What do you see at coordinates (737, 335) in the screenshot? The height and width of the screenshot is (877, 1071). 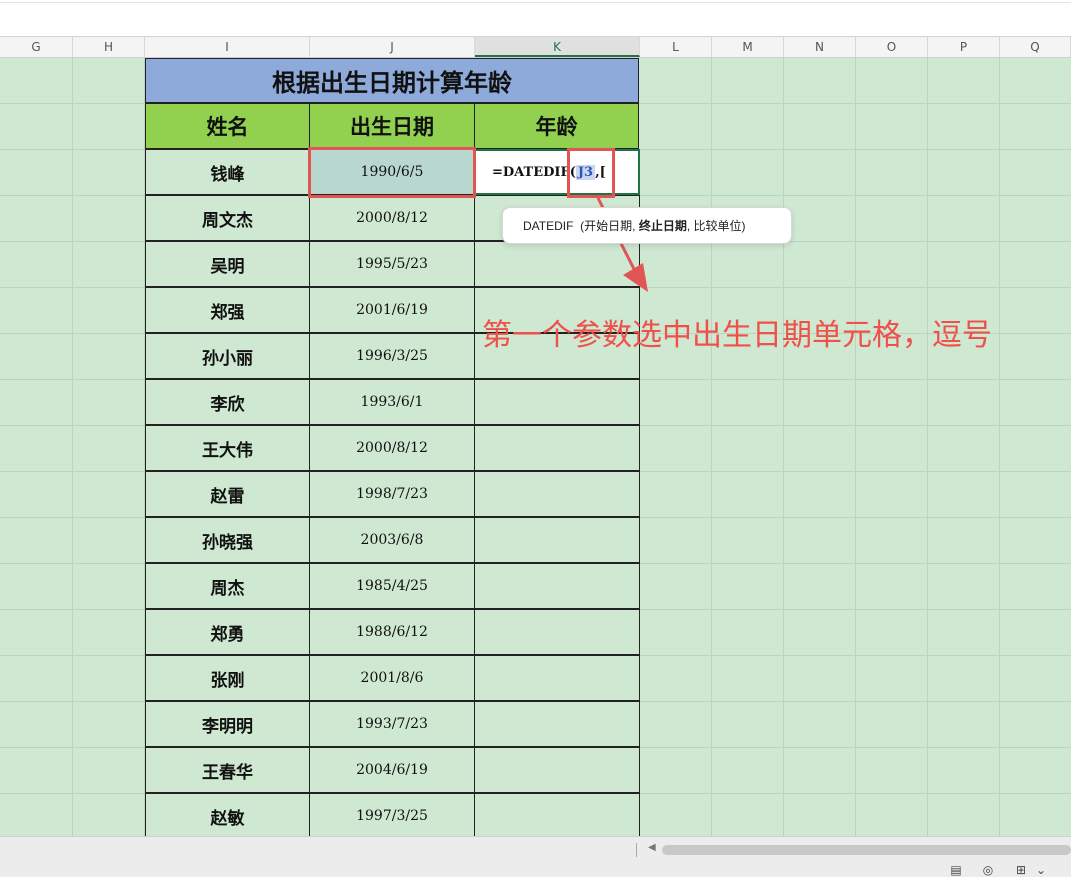 I see `annotation-text: 第一个参数选中出生日期单元格，逗号` at bounding box center [737, 335].